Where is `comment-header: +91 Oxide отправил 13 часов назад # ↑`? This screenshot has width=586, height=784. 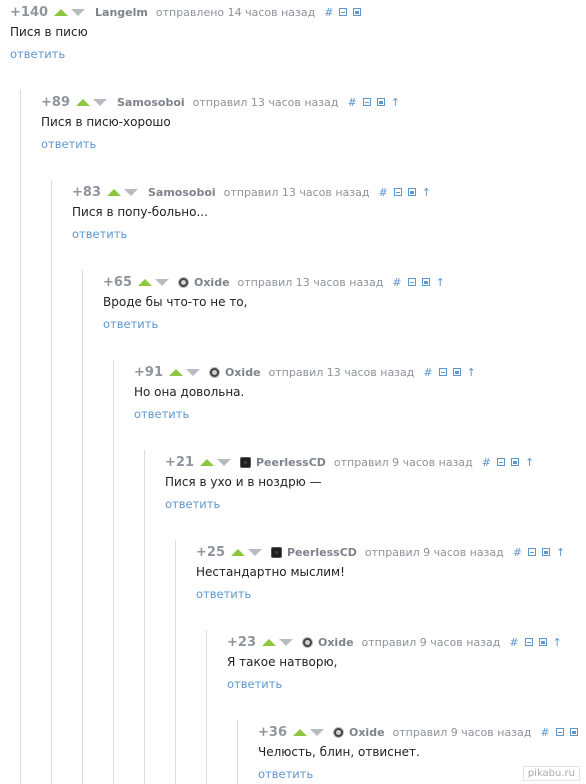 comment-header: +91 Oxide отправил 13 часов назад # ↑ is located at coordinates (308, 372).